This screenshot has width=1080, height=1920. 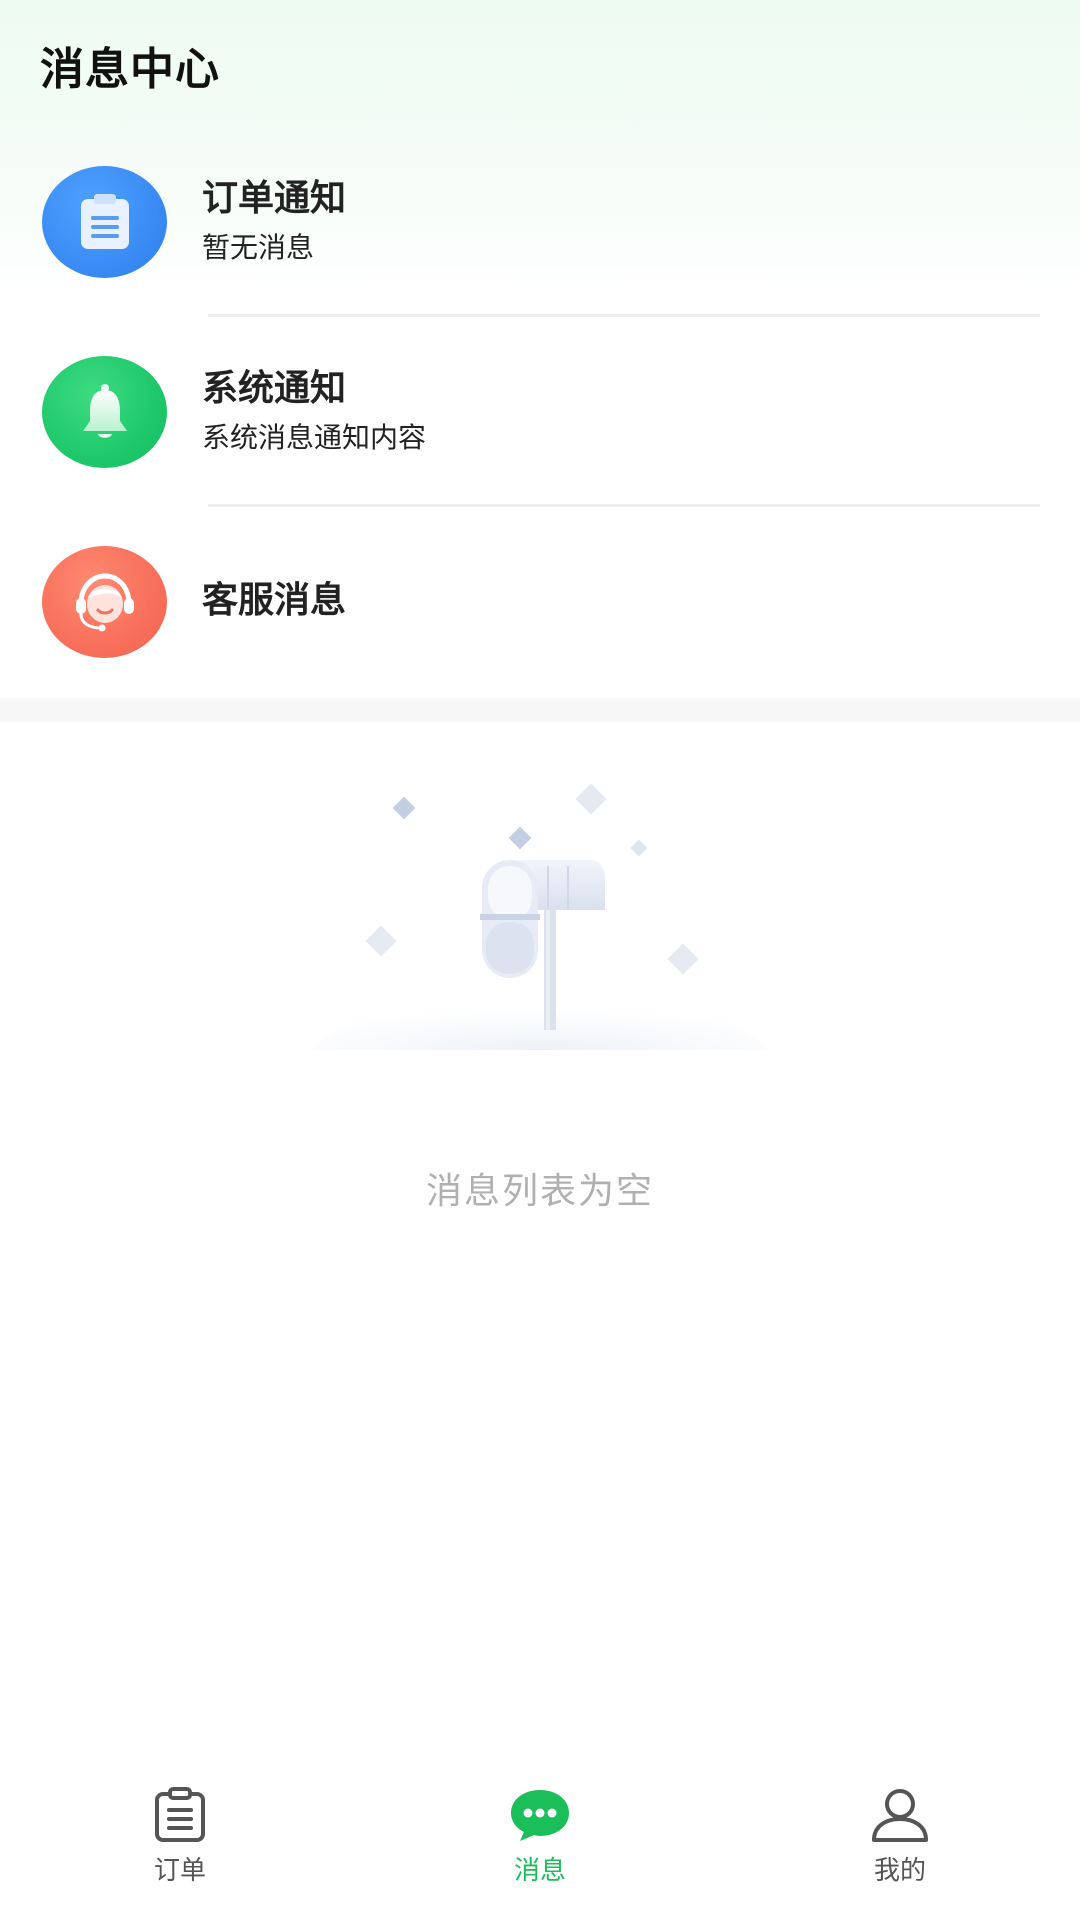 What do you see at coordinates (540, 910) in the screenshot?
I see `mailbox-icon` at bounding box center [540, 910].